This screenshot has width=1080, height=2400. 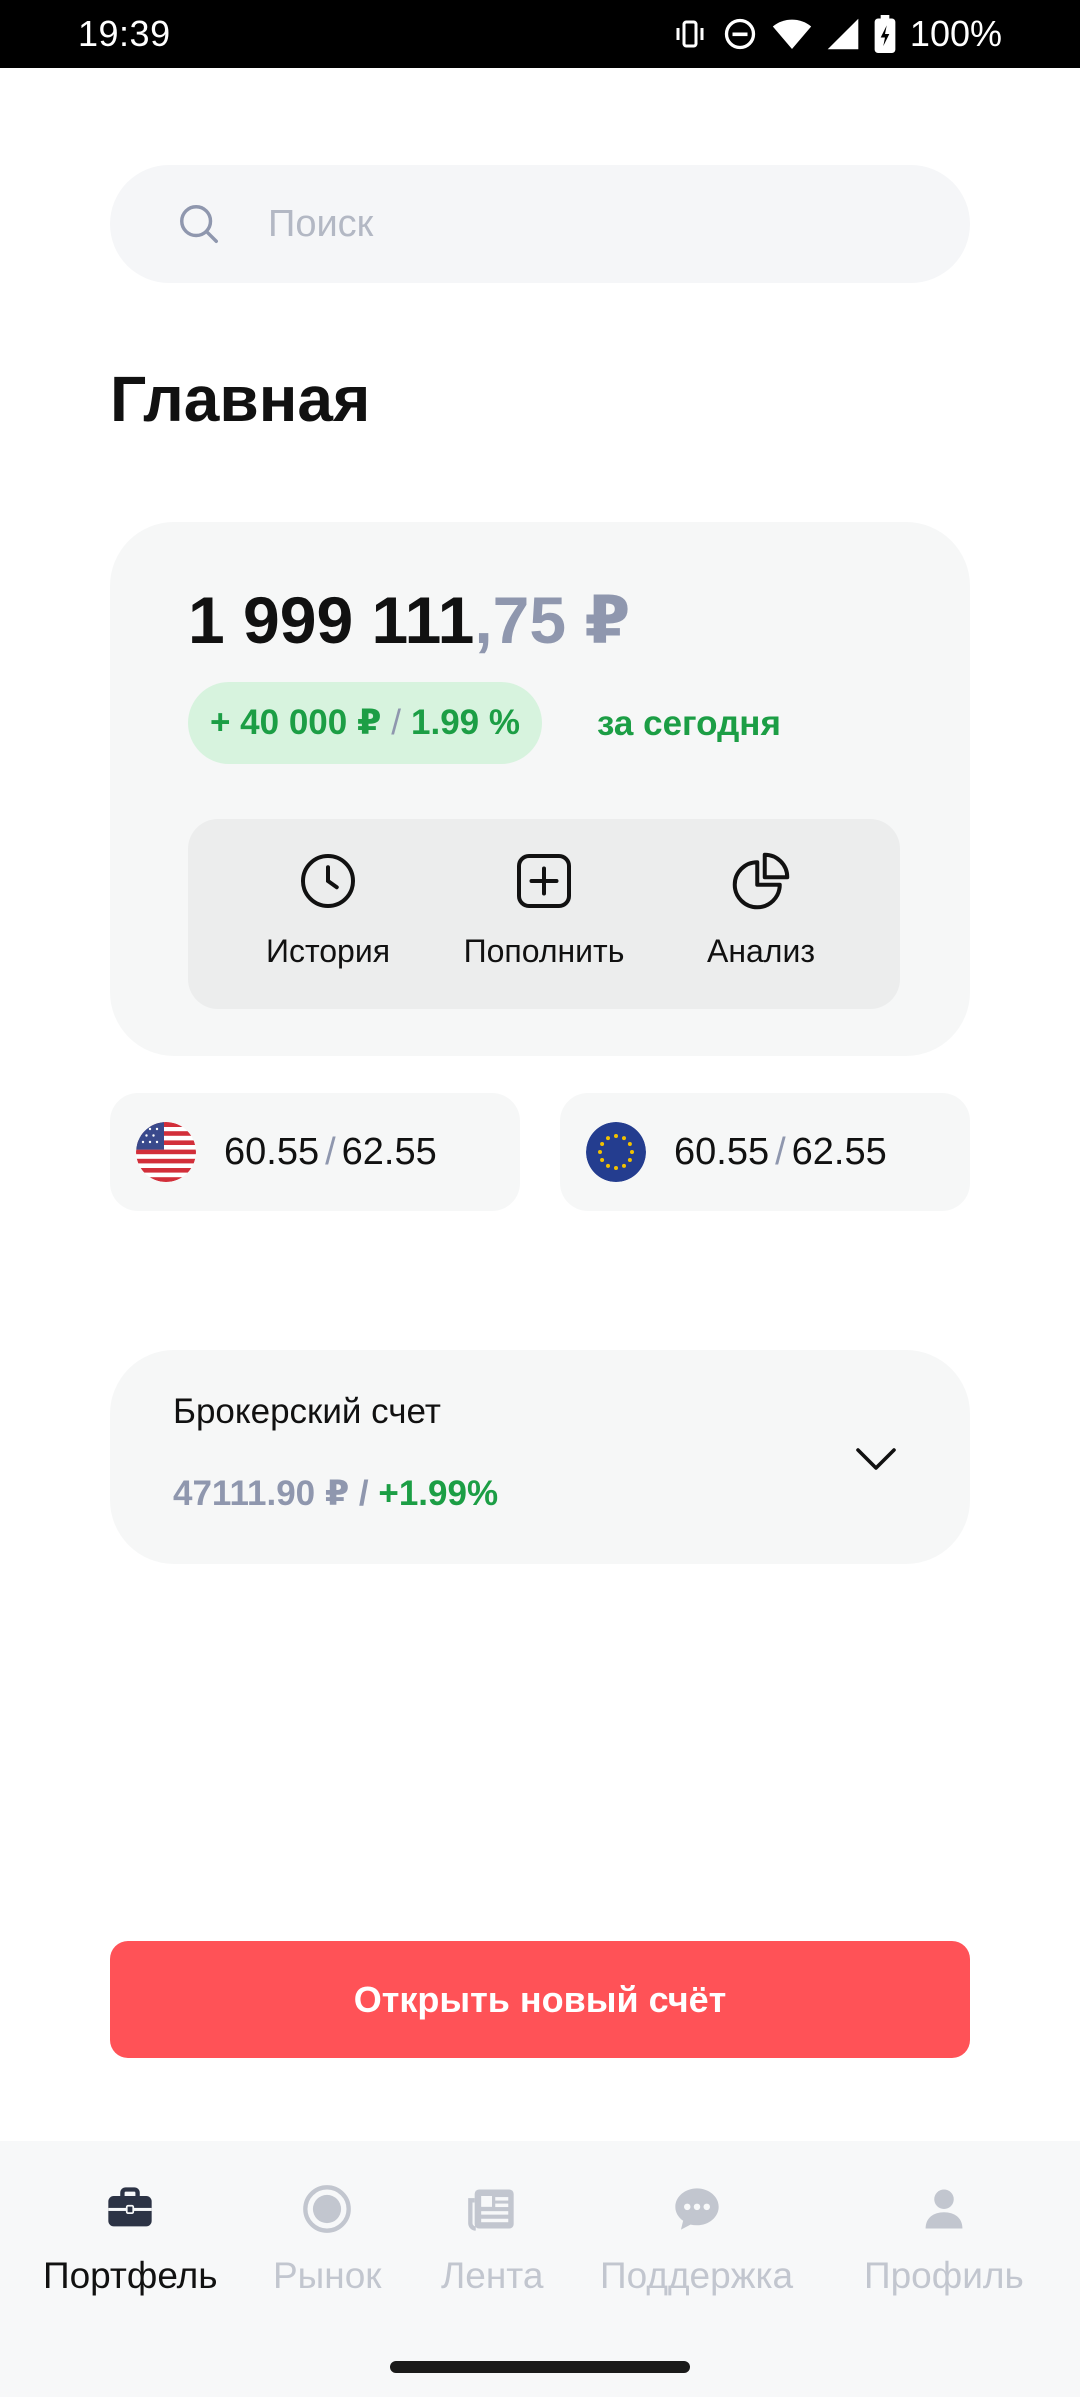 I want to click on change-amount: + 40 000 ₽, so click(x=296, y=722).